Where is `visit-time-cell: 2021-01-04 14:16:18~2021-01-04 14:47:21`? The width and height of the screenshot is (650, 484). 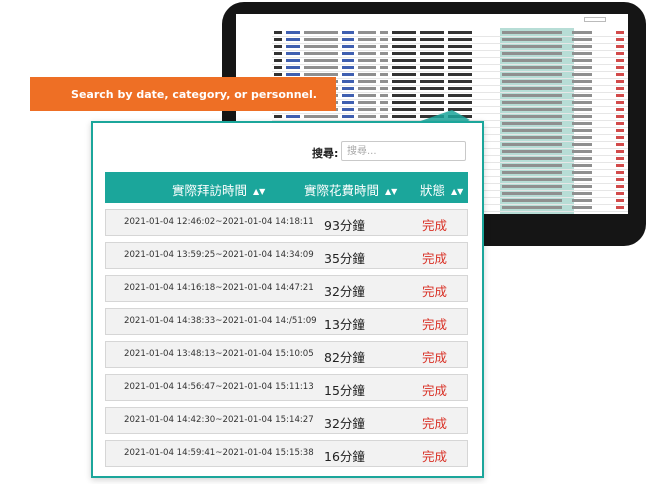
visit-time-cell: 2021-01-04 14:16:18~2021-01-04 14:47:21 is located at coordinates (219, 288).